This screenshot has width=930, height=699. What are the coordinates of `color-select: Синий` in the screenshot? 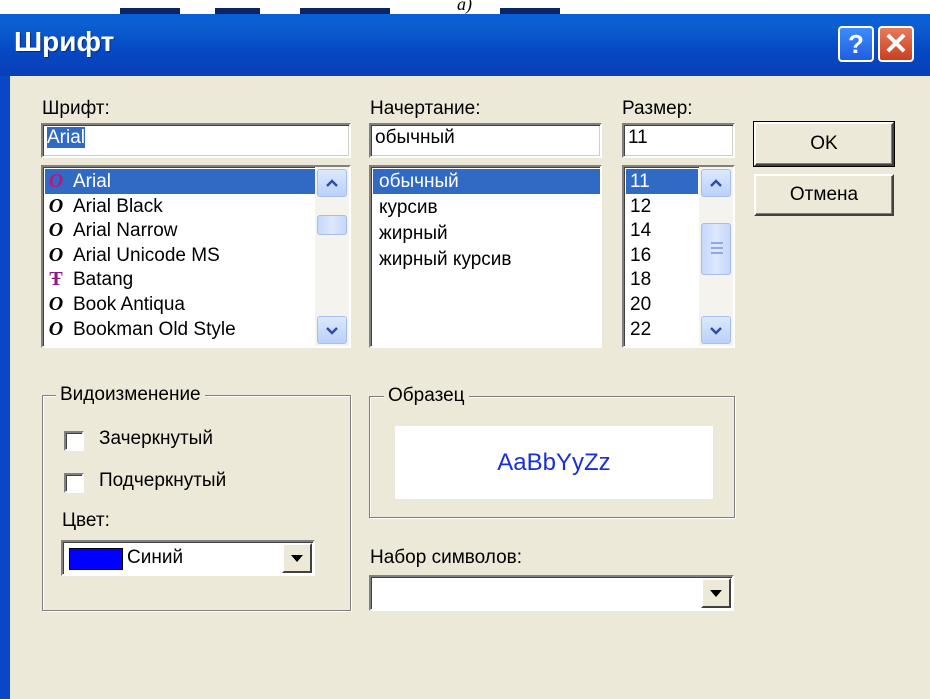 It's located at (188, 558).